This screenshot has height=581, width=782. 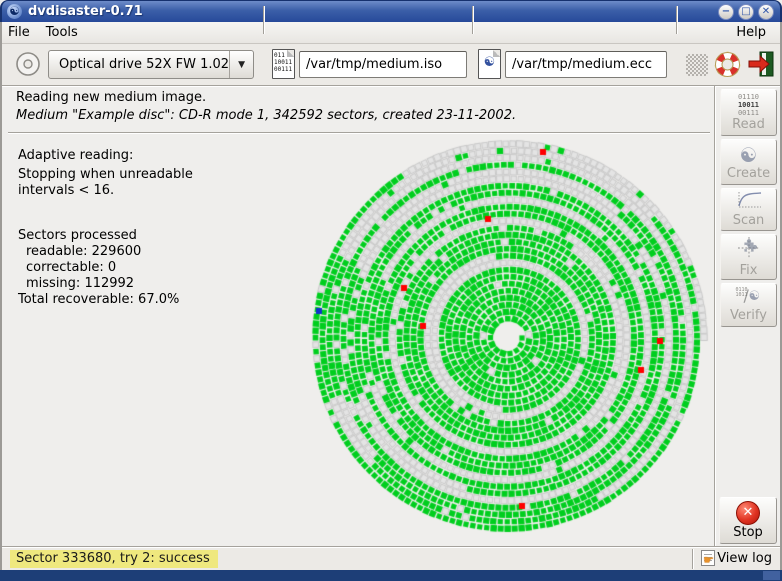 I want to click on close-button: ✕, so click(x=766, y=12).